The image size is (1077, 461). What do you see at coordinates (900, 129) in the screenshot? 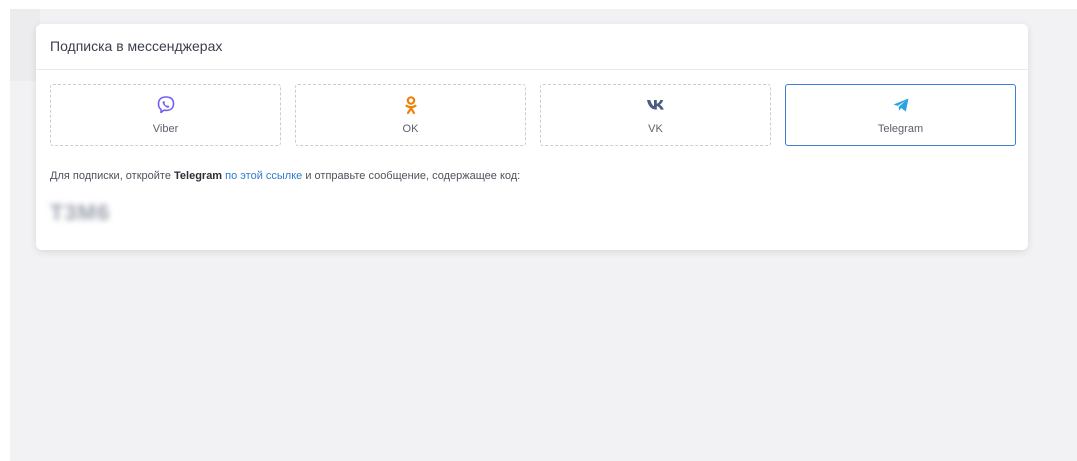
I see `tile-label-telegram: Telegram` at bounding box center [900, 129].